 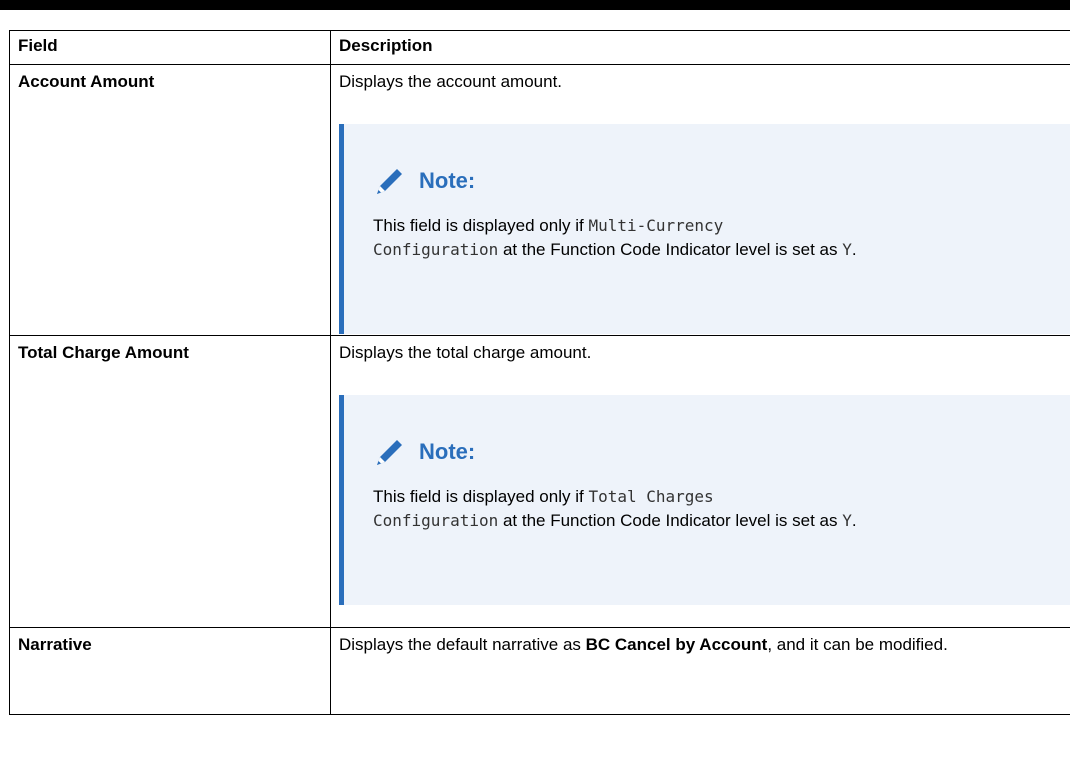 I want to click on header-field: Field, so click(x=170, y=47).